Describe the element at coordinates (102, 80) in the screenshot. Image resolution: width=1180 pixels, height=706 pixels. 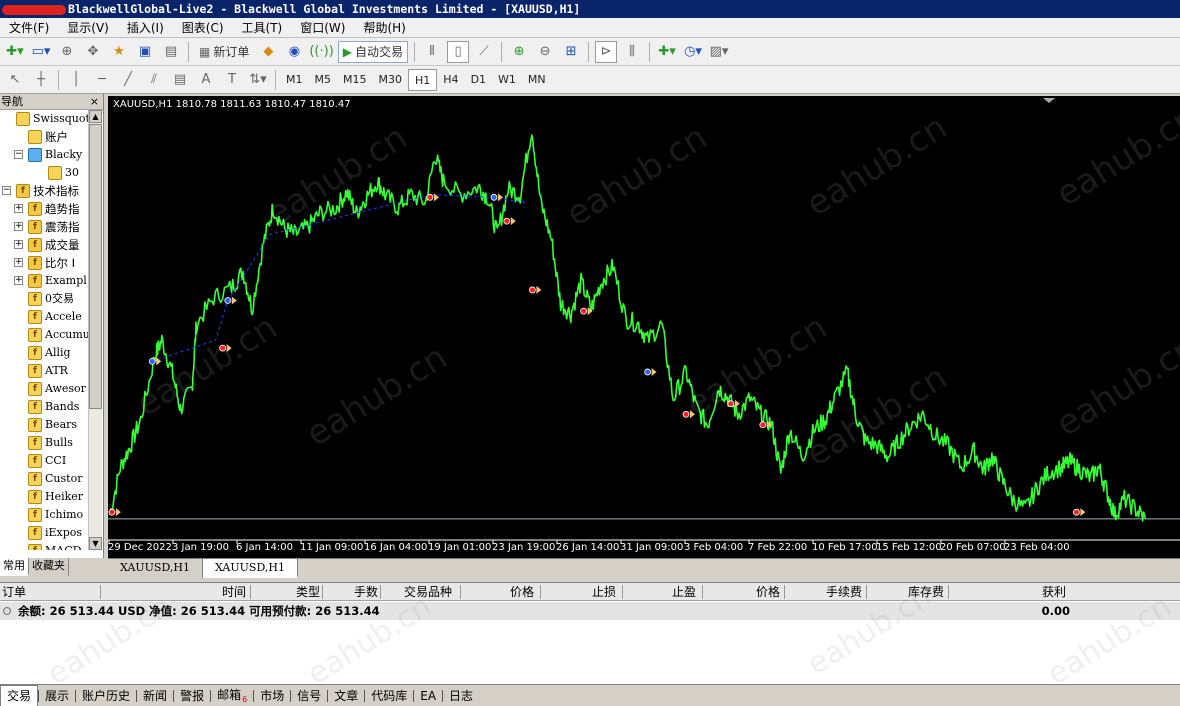
I see `horizontal-line-icon: ─` at that location.